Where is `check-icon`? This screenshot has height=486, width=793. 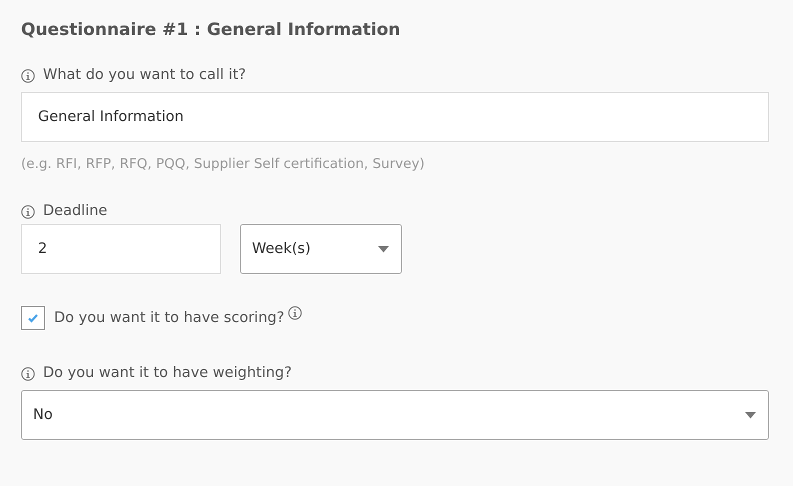
check-icon is located at coordinates (33, 318).